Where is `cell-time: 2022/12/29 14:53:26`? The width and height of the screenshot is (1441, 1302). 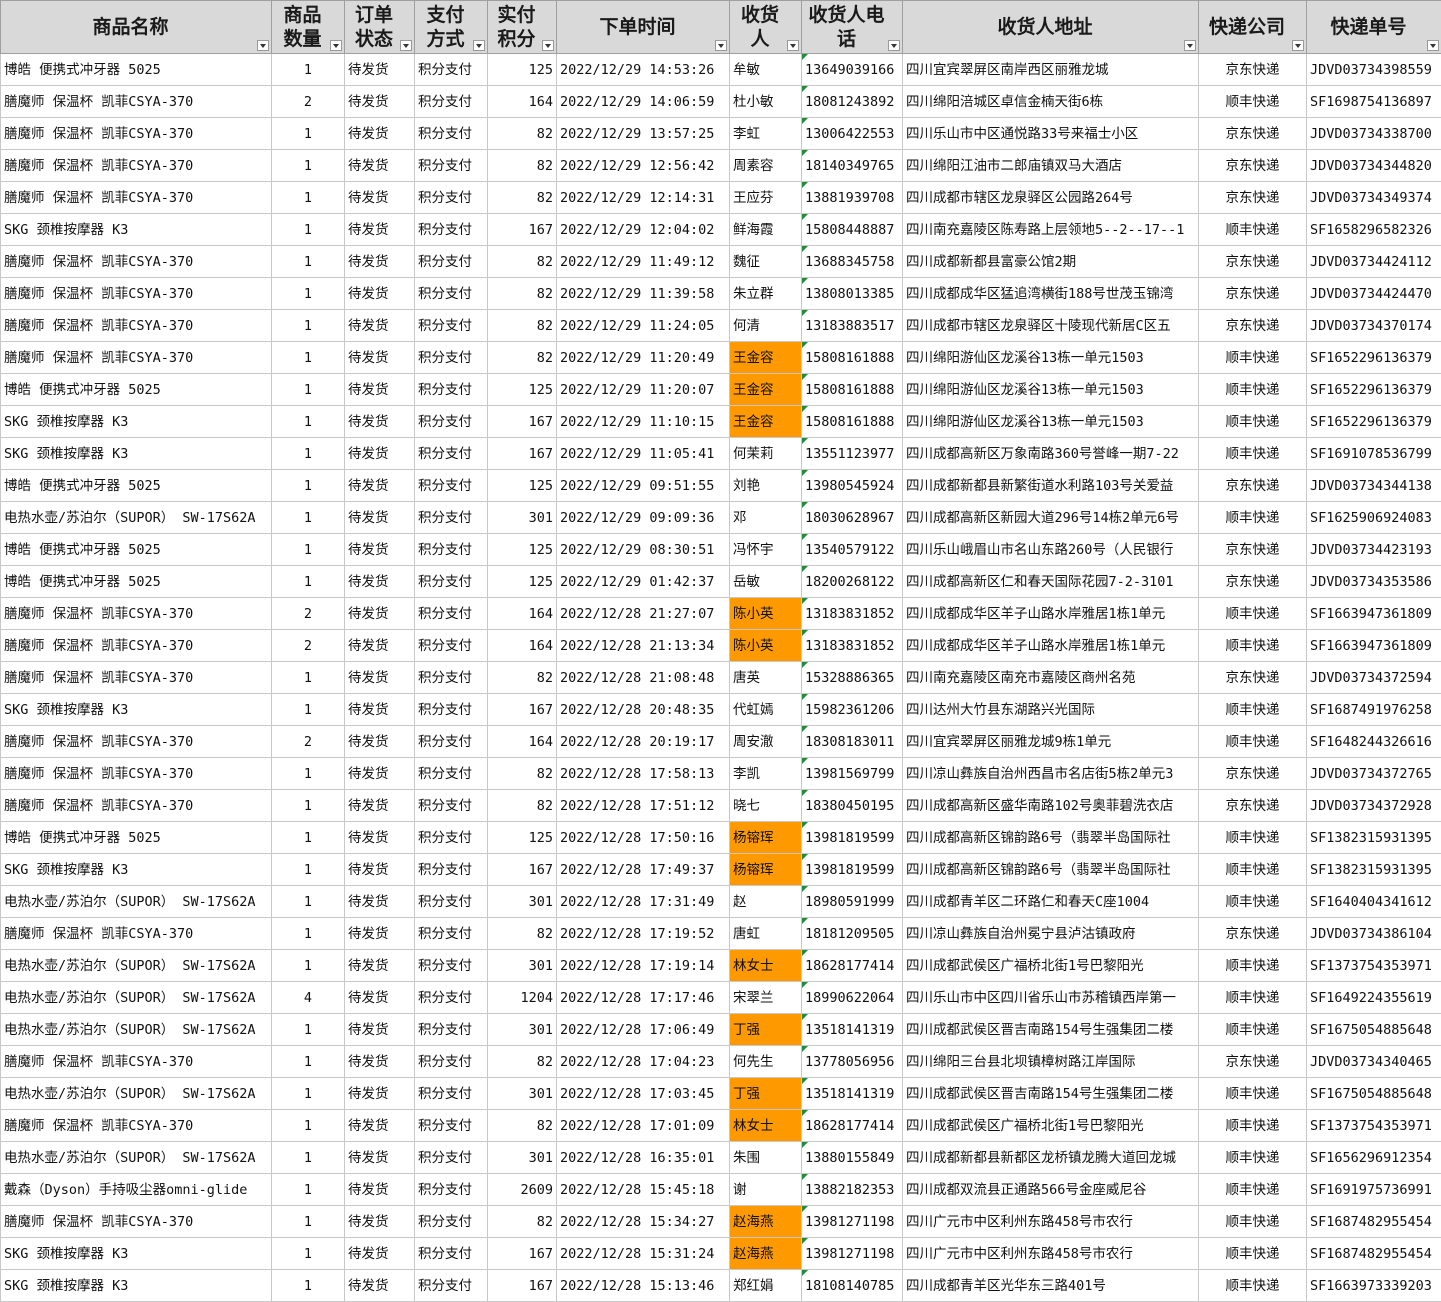
cell-time: 2022/12/29 14:53:26 is located at coordinates (643, 70).